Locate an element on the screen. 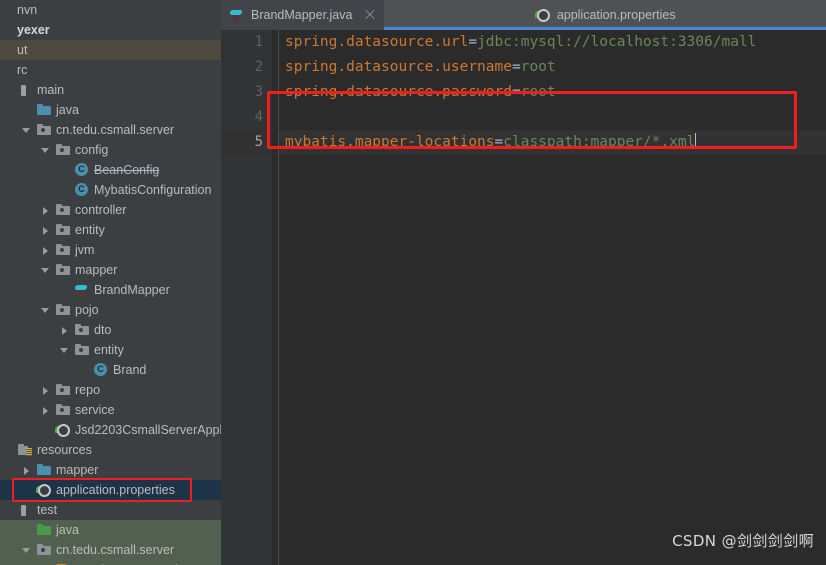 This screenshot has height=565, width=826. tree-item-label: dto is located at coordinates (103, 330).